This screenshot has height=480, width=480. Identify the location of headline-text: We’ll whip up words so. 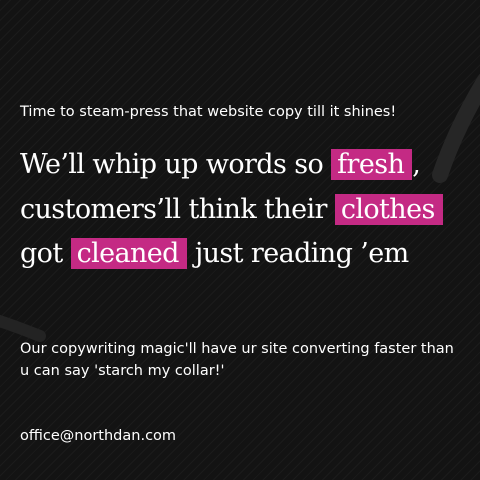
(176, 164).